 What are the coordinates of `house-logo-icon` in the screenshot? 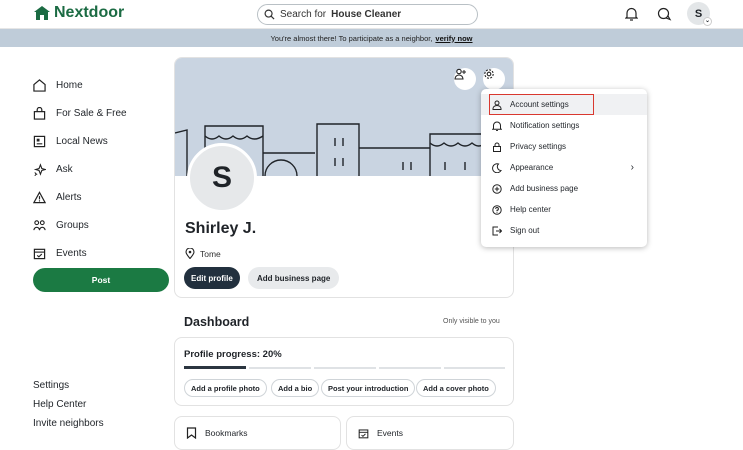 It's located at (42, 13).